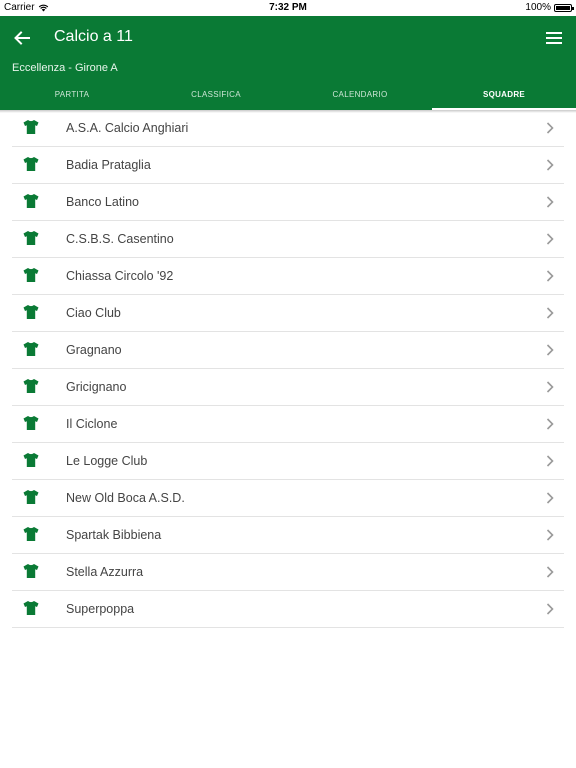 The width and height of the screenshot is (576, 768). I want to click on status-bar: Carrier 7:32 PM 100%, so click(288, 8).